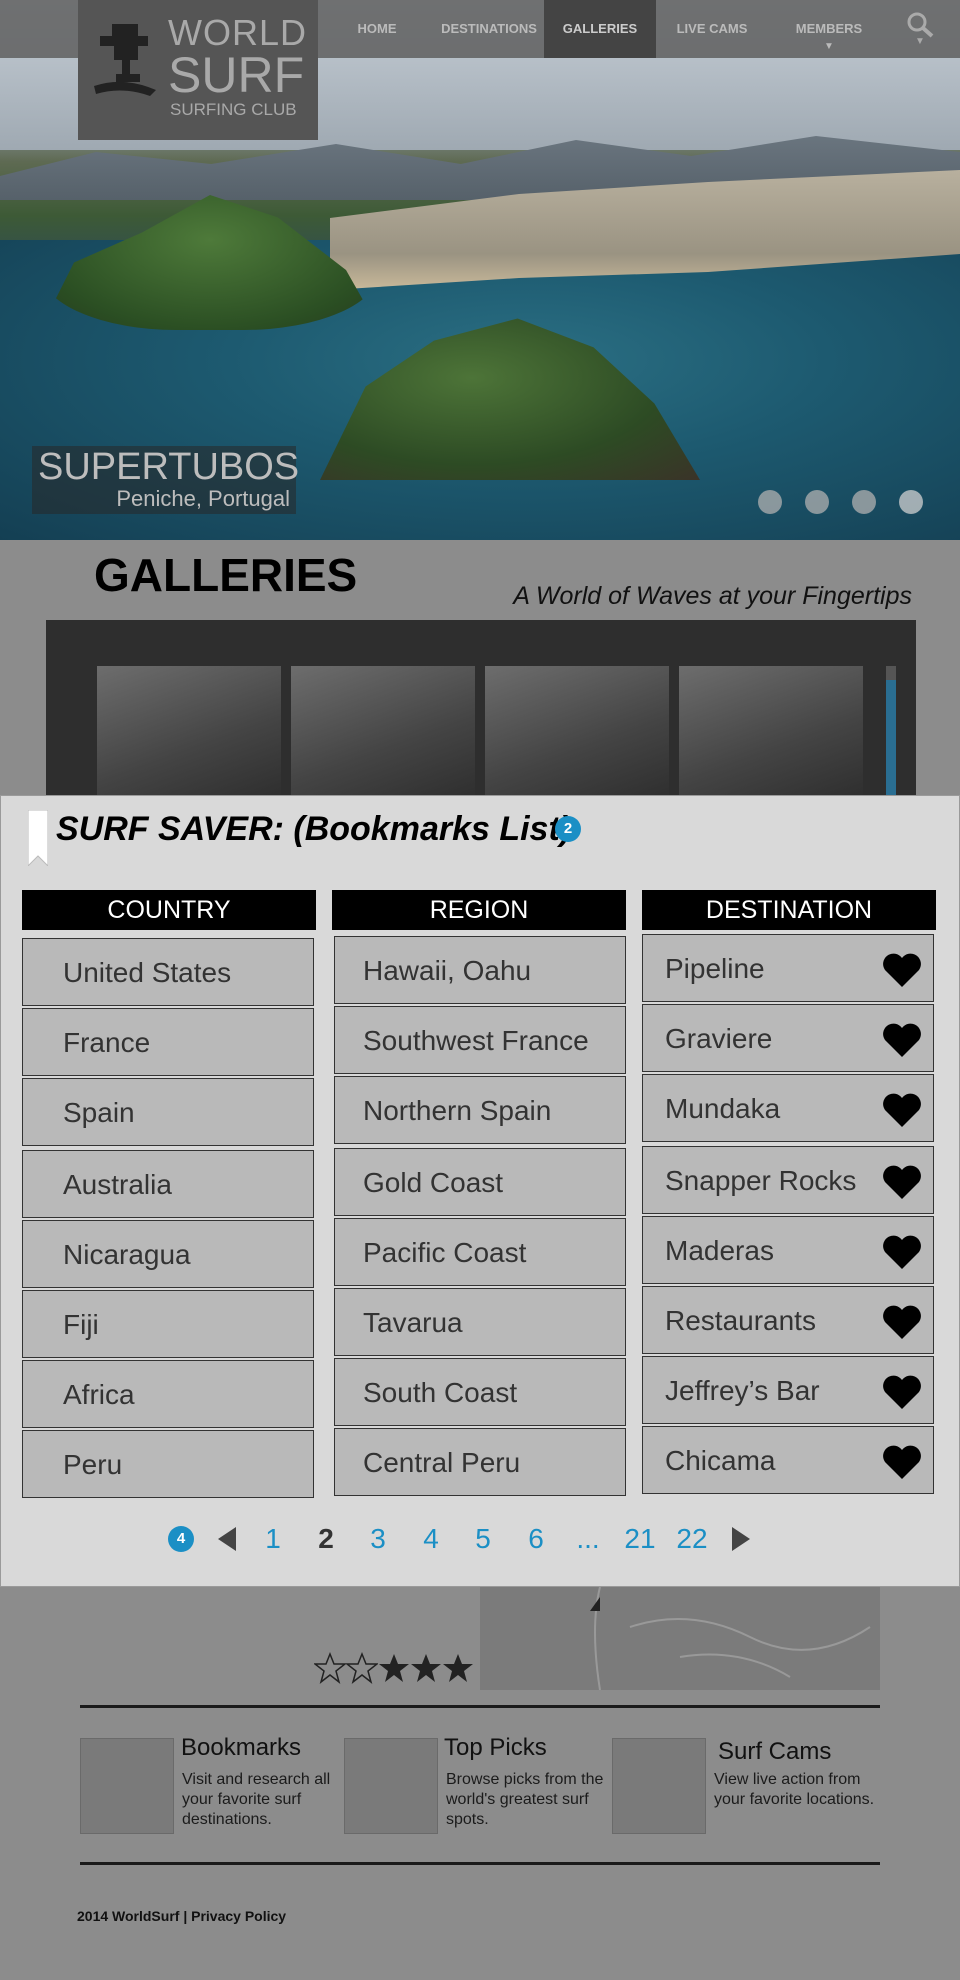 The image size is (960, 1980). Describe the element at coordinates (168, 972) in the screenshot. I see `country-cell: United States` at that location.